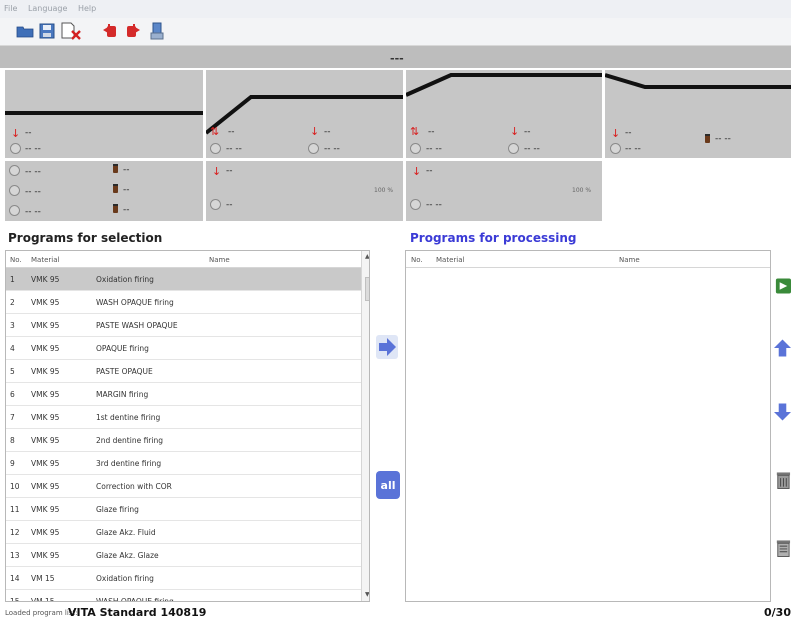 This screenshot has height=620, width=791. Describe the element at coordinates (41, 613) in the screenshot. I see `status-label: Loaded program list:` at that location.